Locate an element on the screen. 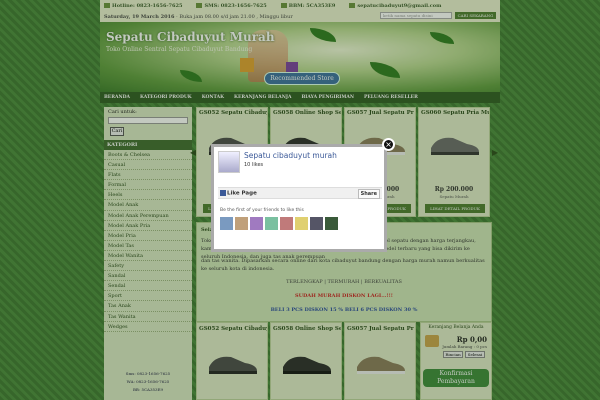 This screenshot has height=400, width=600. fb-page-name: Sepatu cibaduyut murah is located at coordinates (290, 155).